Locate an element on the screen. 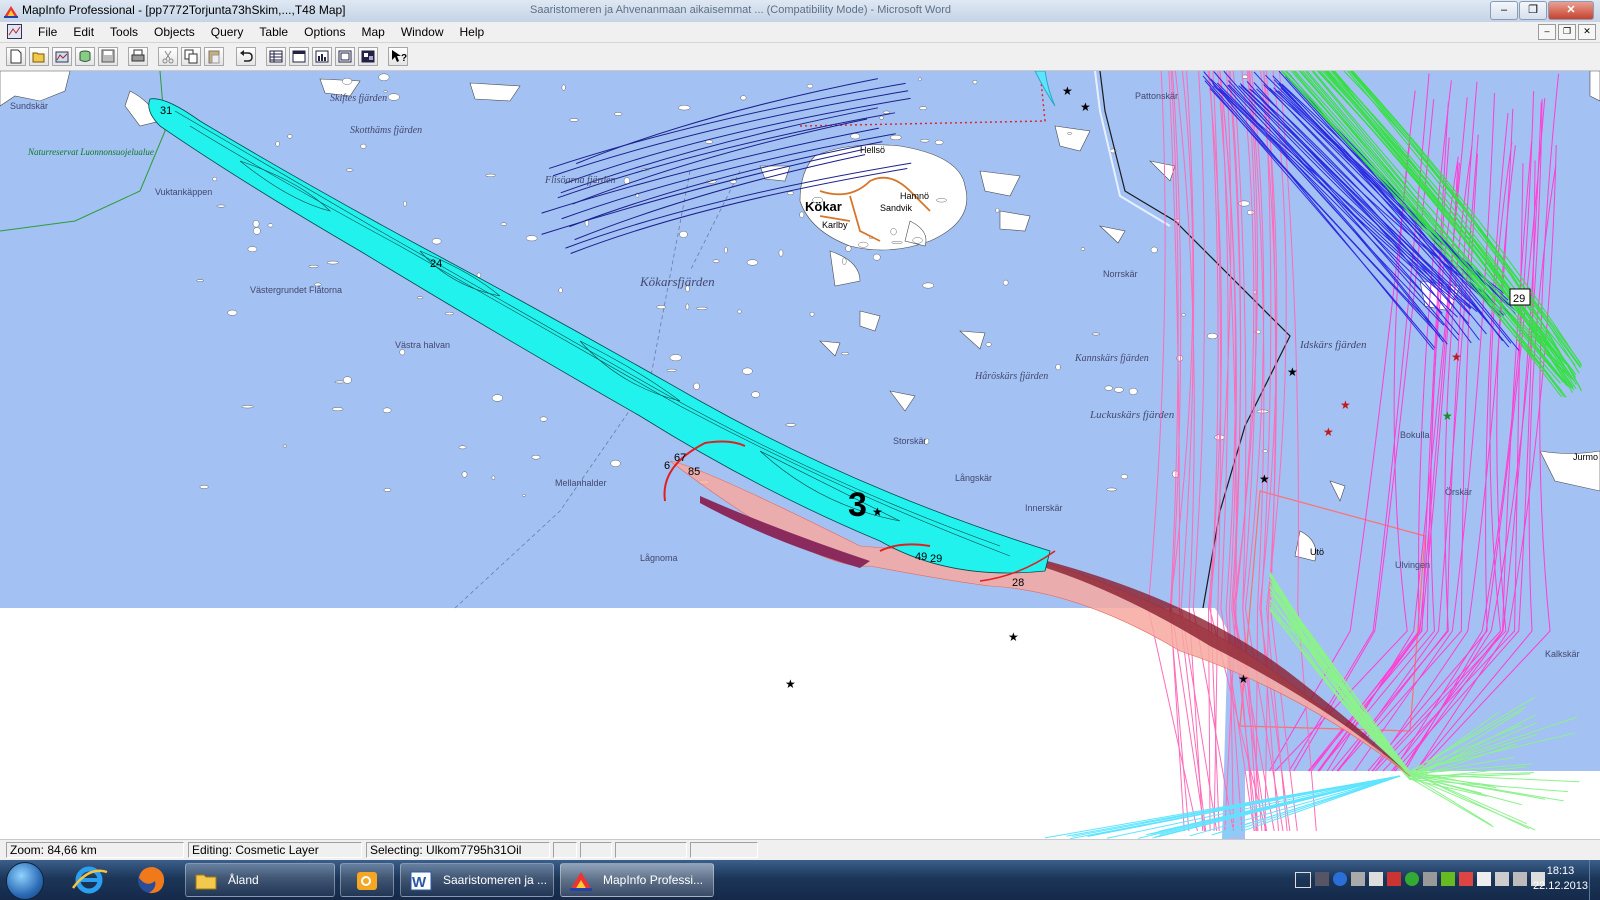 This screenshot has width=1600, height=900. label-3: 3 is located at coordinates (857, 505).